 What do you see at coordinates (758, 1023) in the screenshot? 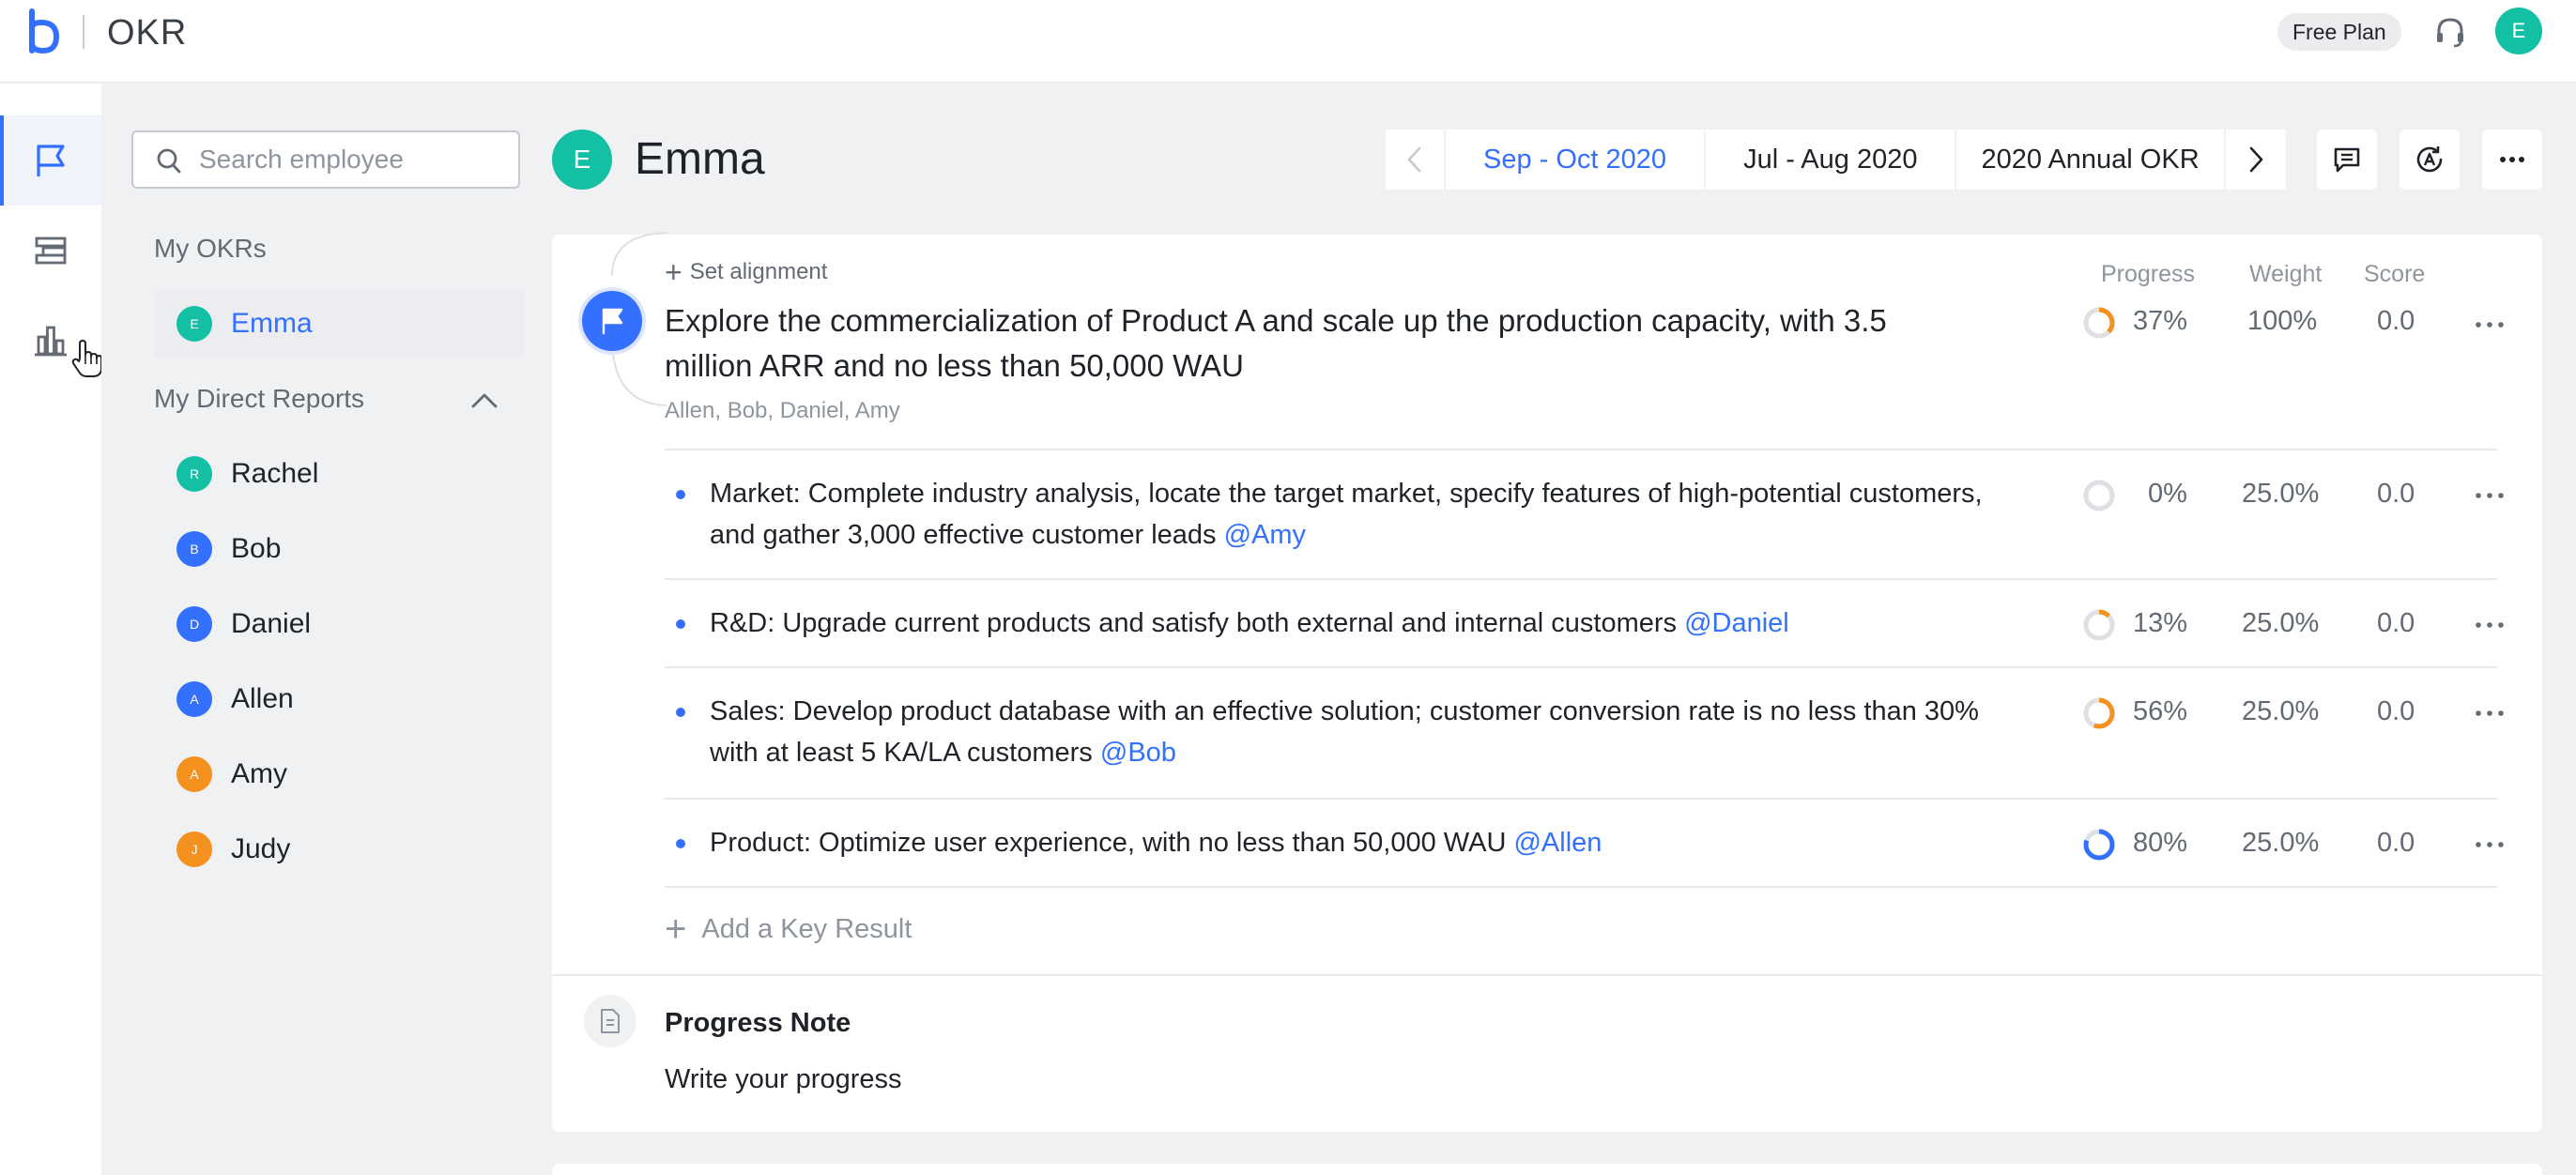
I see `progress-note-title: Progress Note` at bounding box center [758, 1023].